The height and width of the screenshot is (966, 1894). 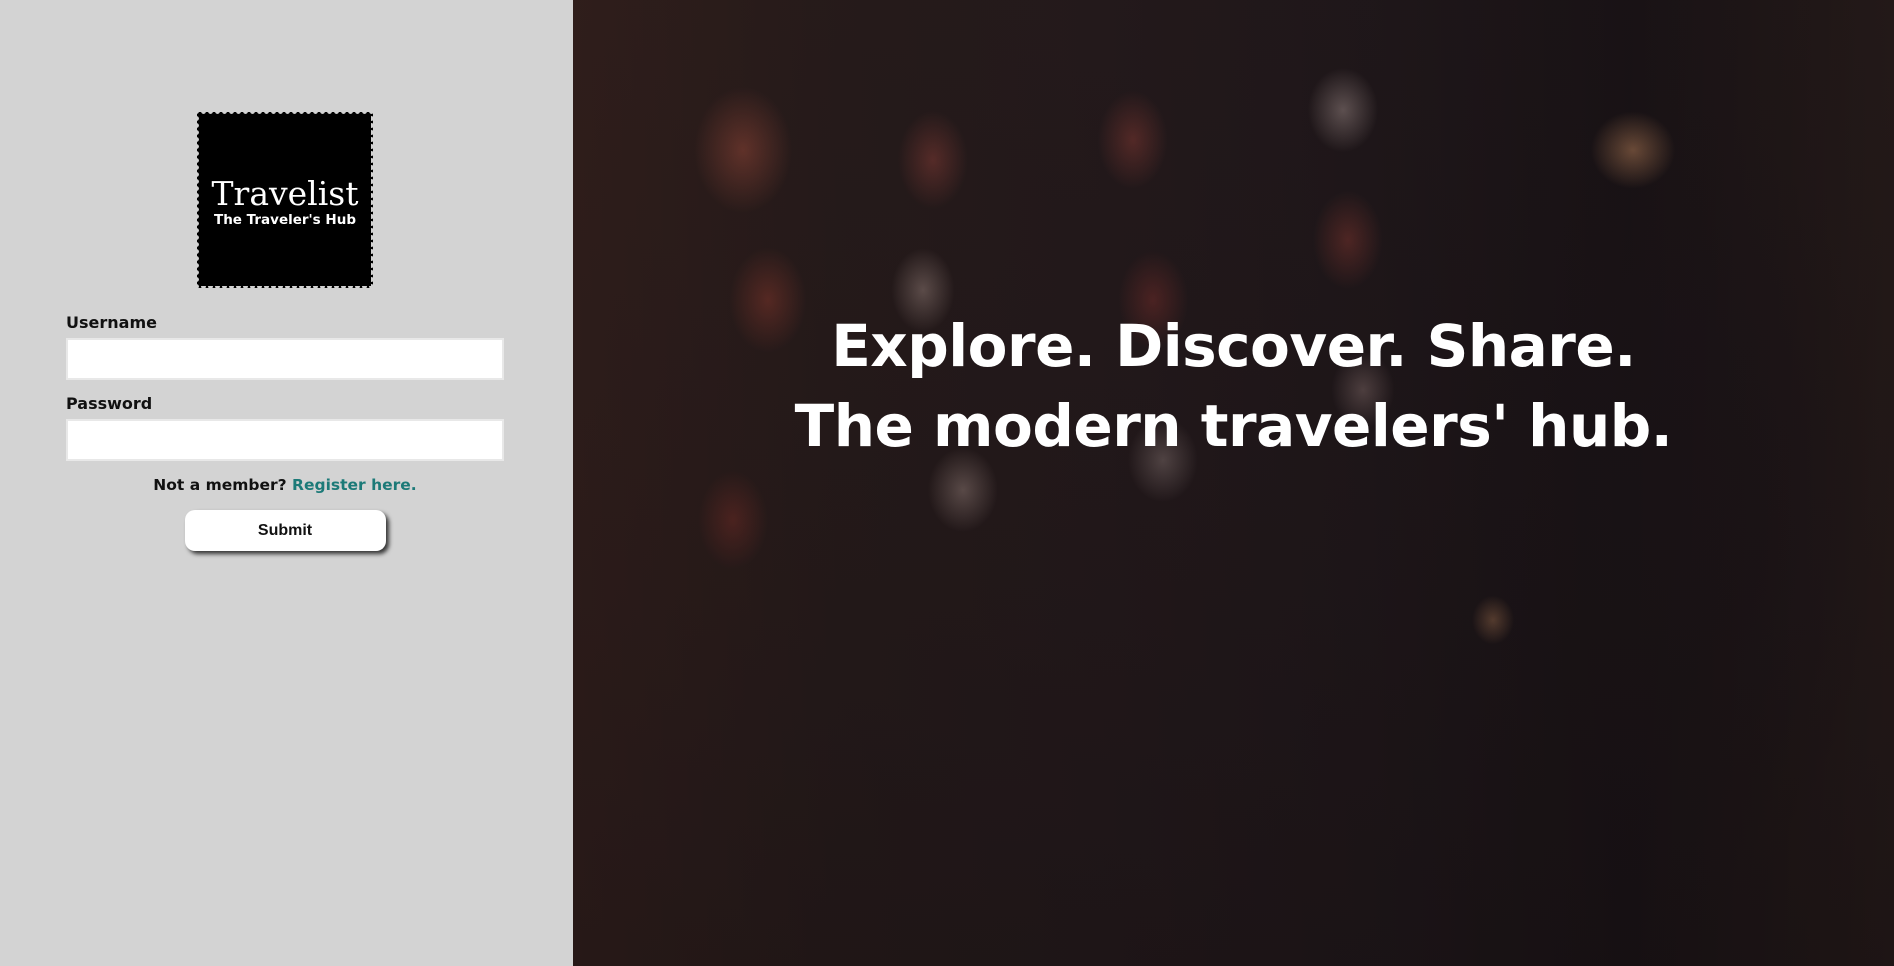 I want to click on submit-wrapper: Submit, so click(x=285, y=530).